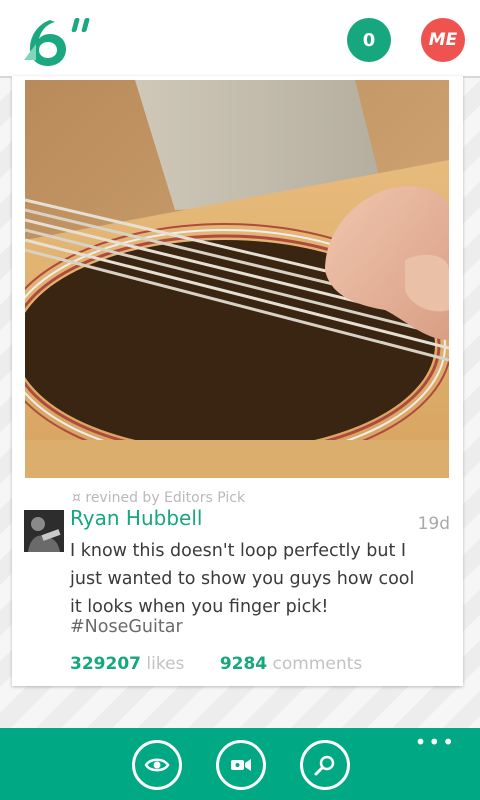 The height and width of the screenshot is (800, 480). I want to click on watch-button, so click(157, 765).